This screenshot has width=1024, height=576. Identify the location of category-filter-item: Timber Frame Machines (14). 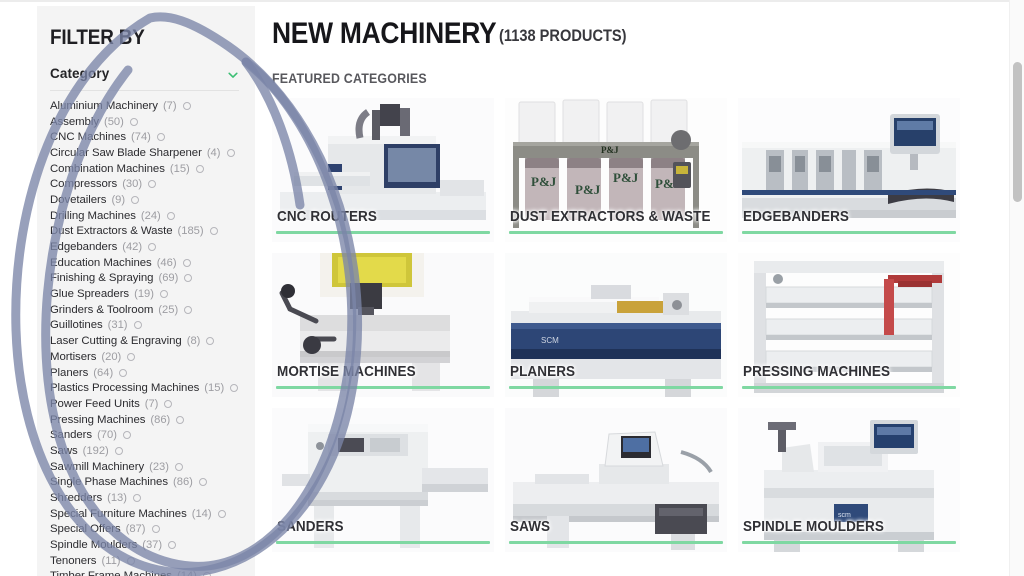
(144, 572).